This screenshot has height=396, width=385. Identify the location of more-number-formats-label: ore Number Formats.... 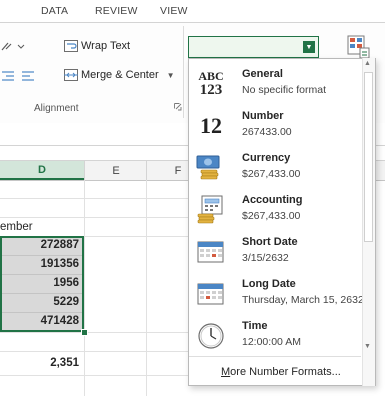
(285, 371).